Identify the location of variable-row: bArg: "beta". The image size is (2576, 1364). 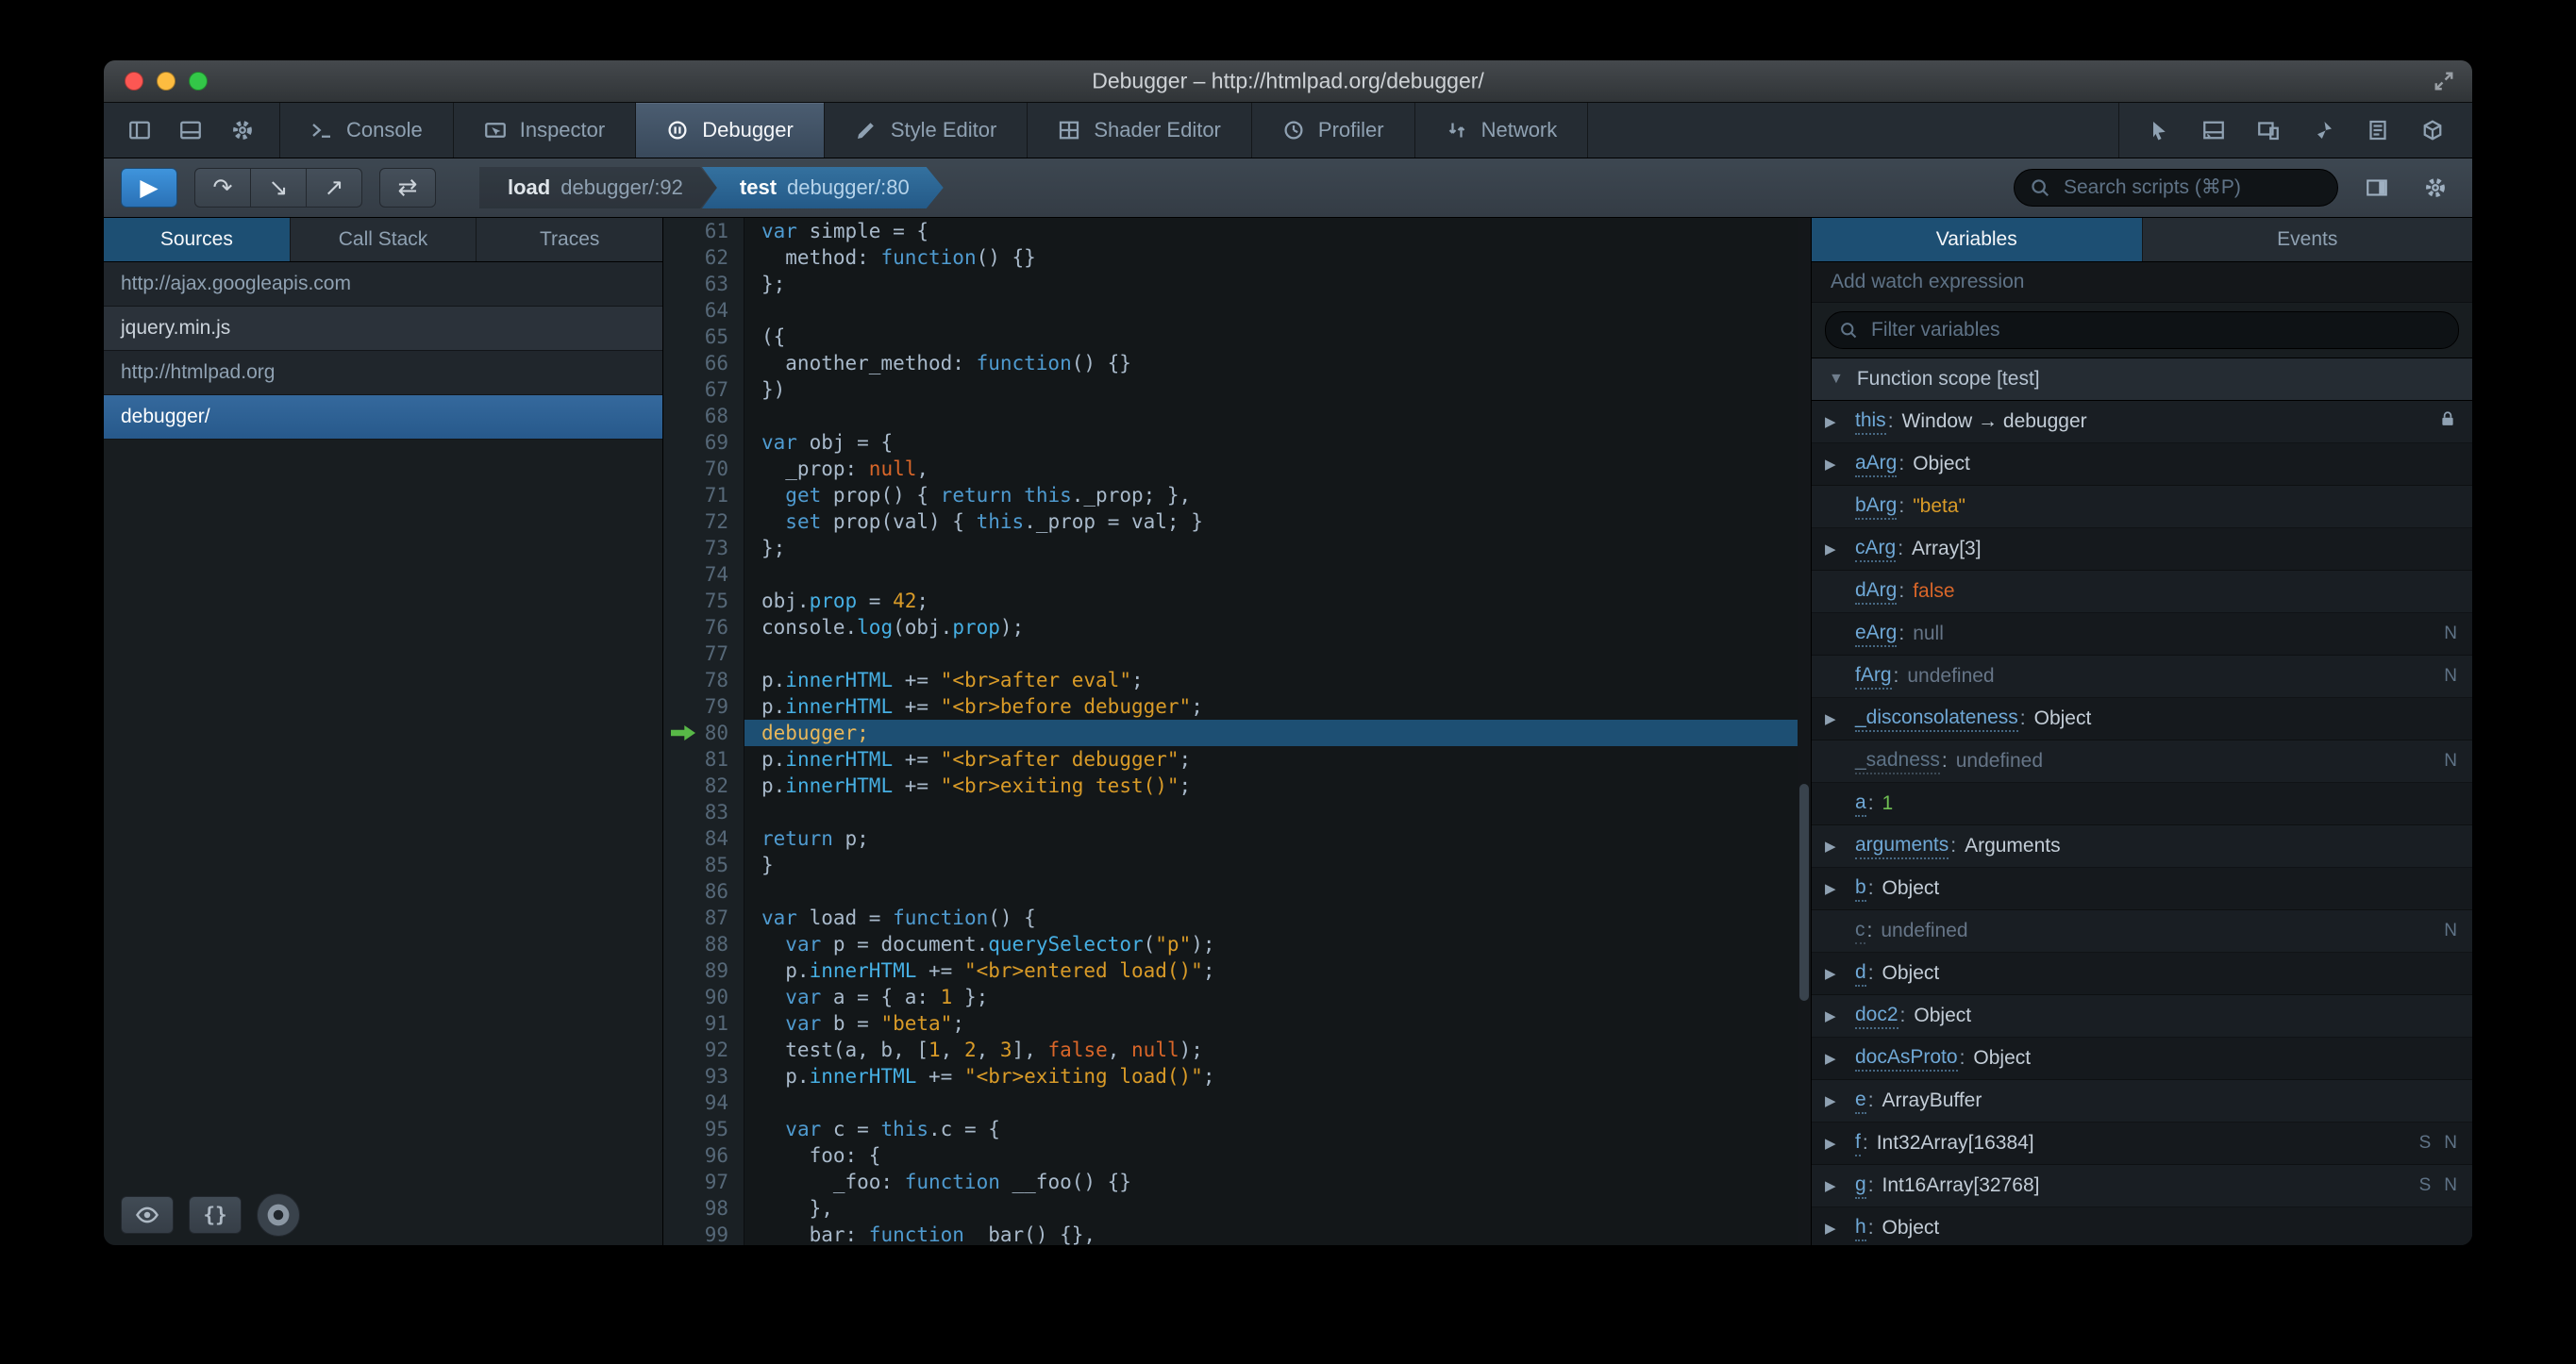
(2142, 507).